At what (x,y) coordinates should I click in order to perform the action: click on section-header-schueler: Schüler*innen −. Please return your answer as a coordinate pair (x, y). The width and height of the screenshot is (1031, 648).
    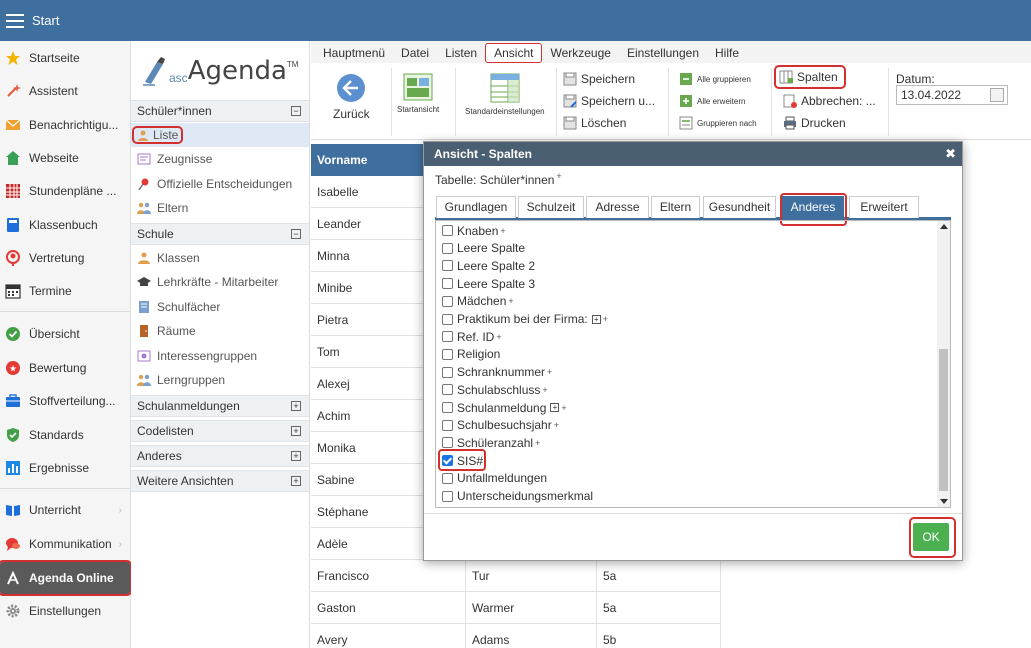
    Looking at the image, I should click on (220, 111).